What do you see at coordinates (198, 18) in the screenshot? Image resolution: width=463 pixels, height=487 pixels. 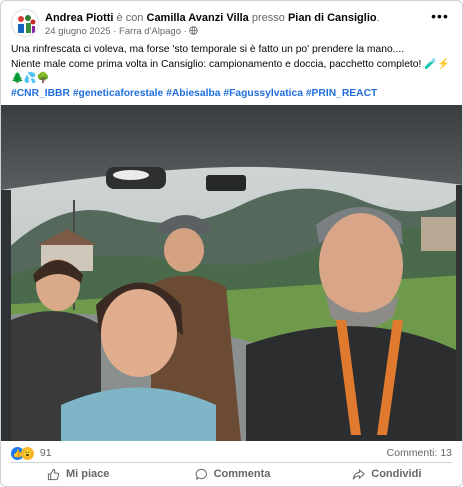 I see `tagged-person: Camilla Avanzi Villa` at bounding box center [198, 18].